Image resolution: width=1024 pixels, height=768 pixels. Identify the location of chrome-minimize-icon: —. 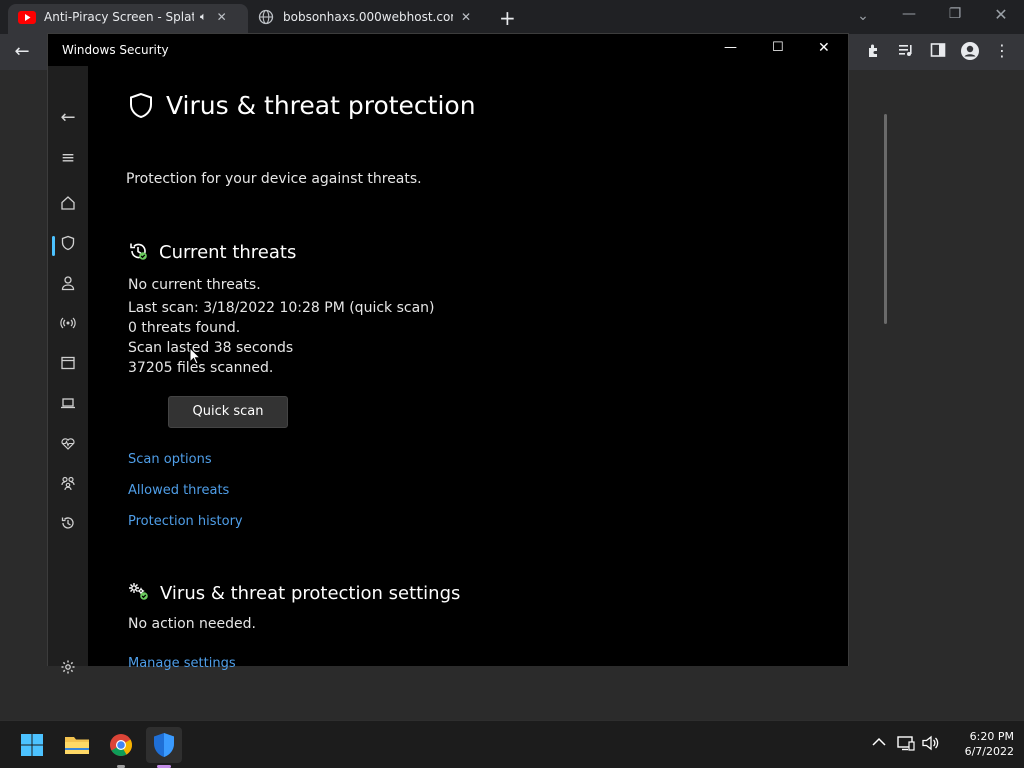
(909, 14).